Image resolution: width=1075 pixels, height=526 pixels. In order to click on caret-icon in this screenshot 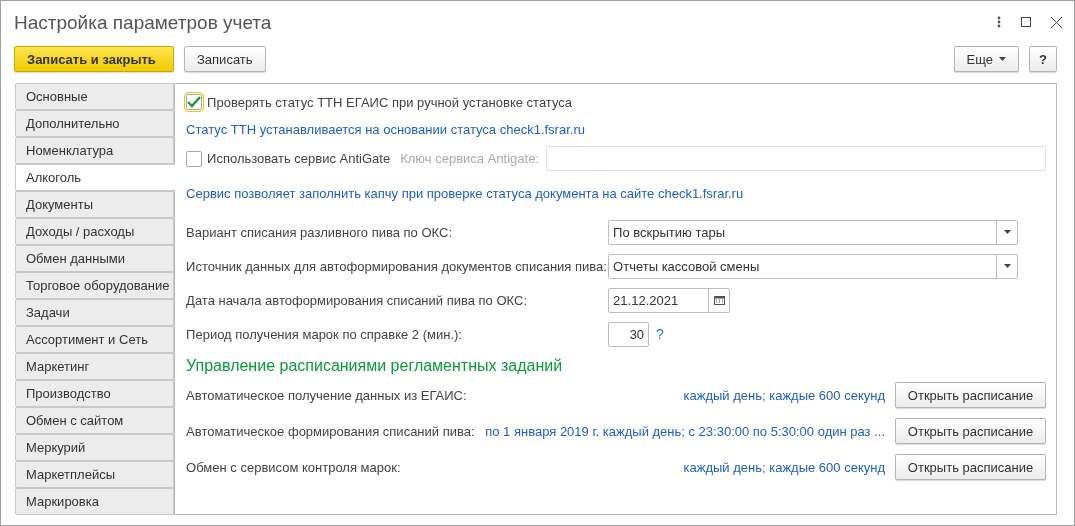, I will do `click(1003, 59)`.